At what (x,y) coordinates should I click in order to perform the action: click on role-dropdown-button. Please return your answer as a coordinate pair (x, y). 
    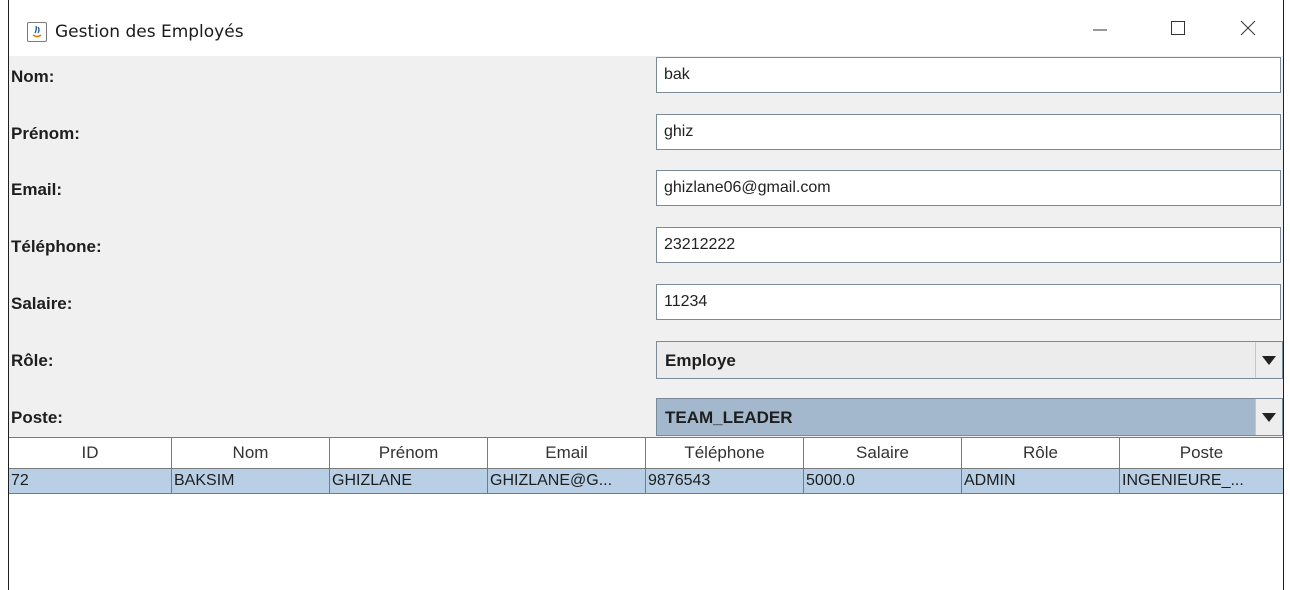
    Looking at the image, I should click on (1268, 360).